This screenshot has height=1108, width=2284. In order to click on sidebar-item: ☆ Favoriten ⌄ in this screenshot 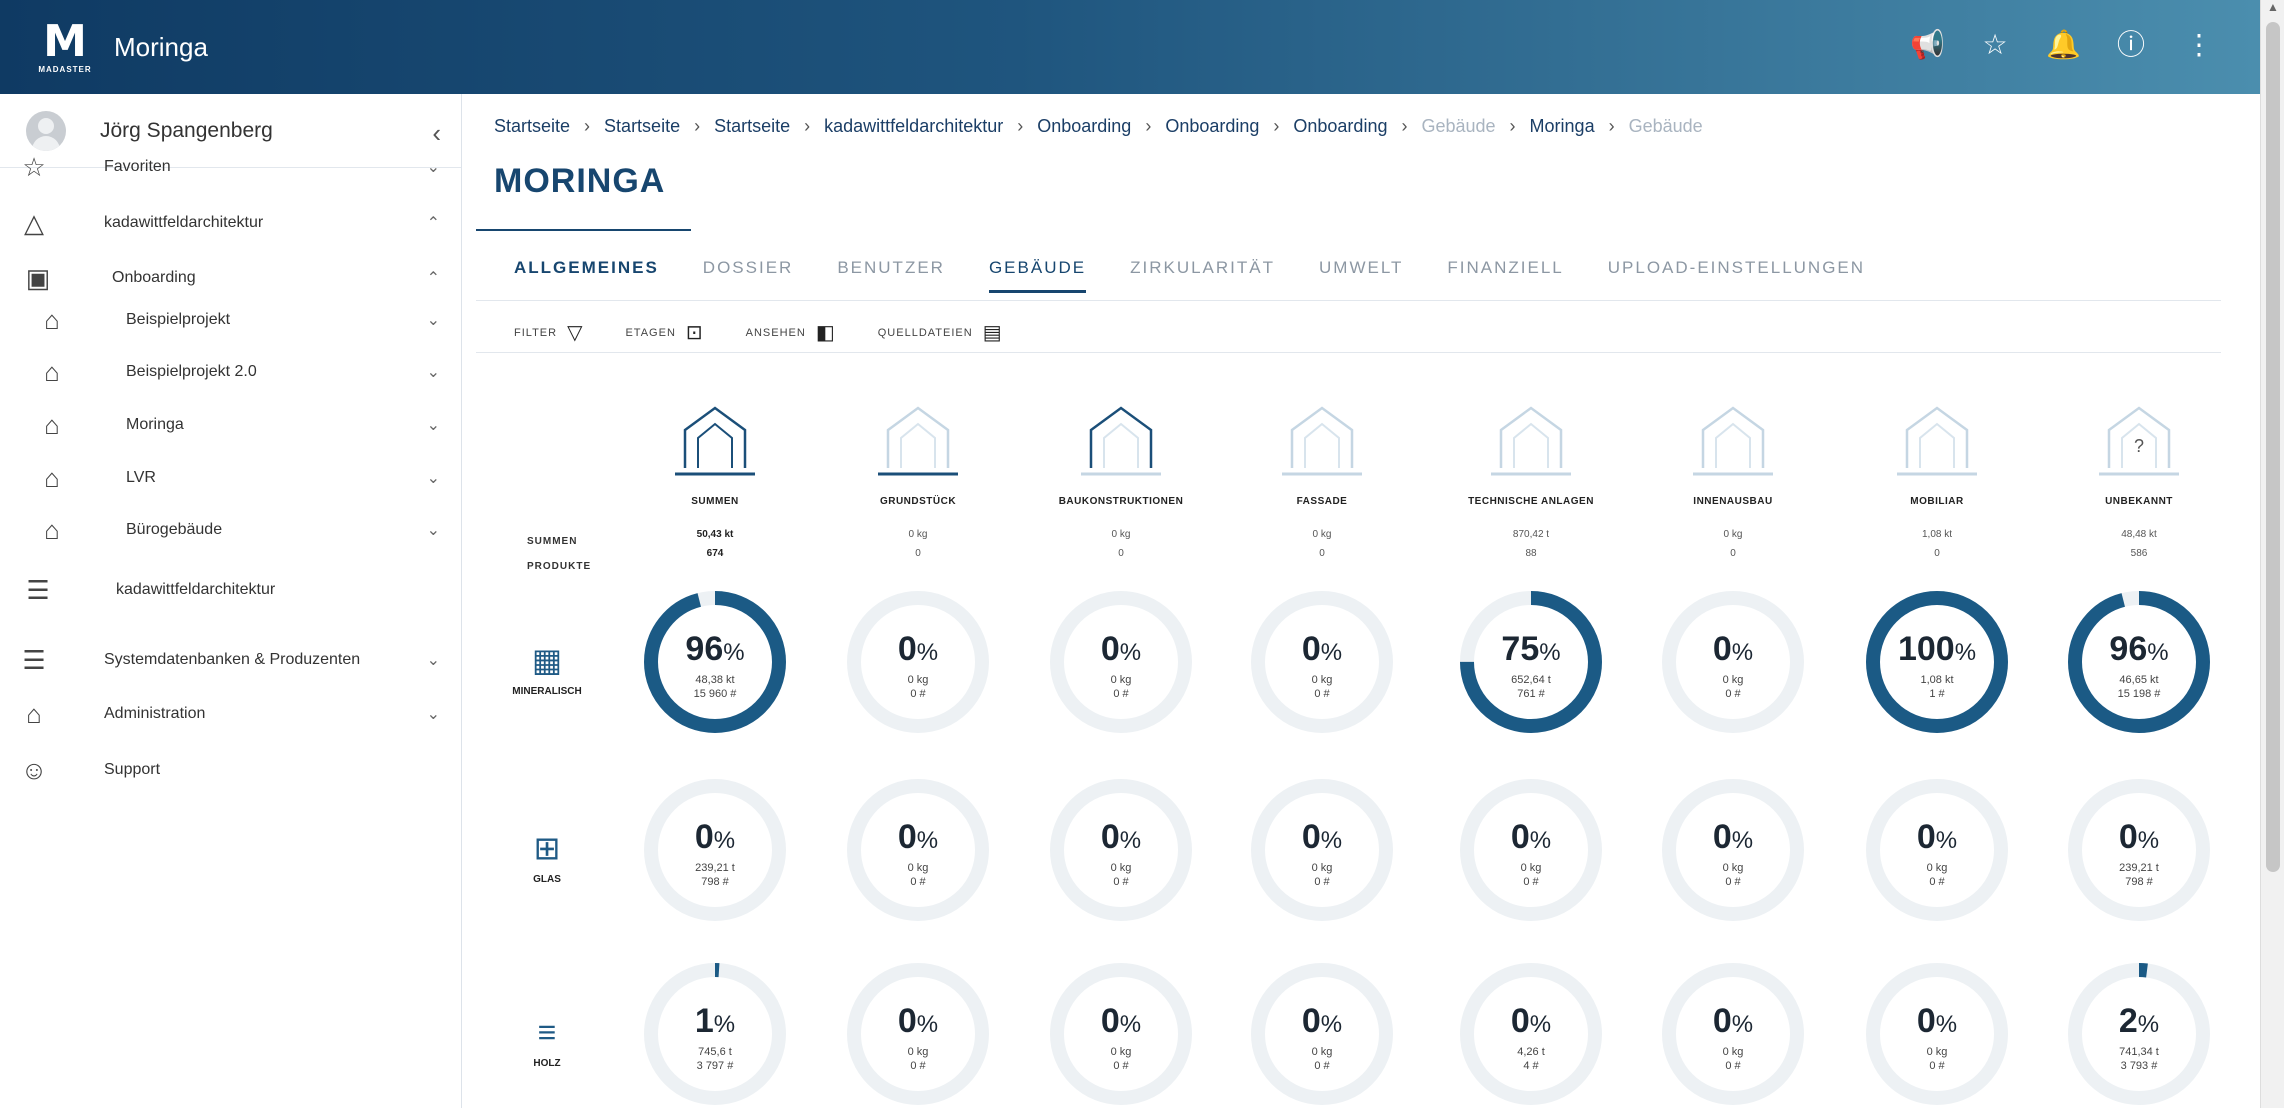, I will do `click(231, 167)`.